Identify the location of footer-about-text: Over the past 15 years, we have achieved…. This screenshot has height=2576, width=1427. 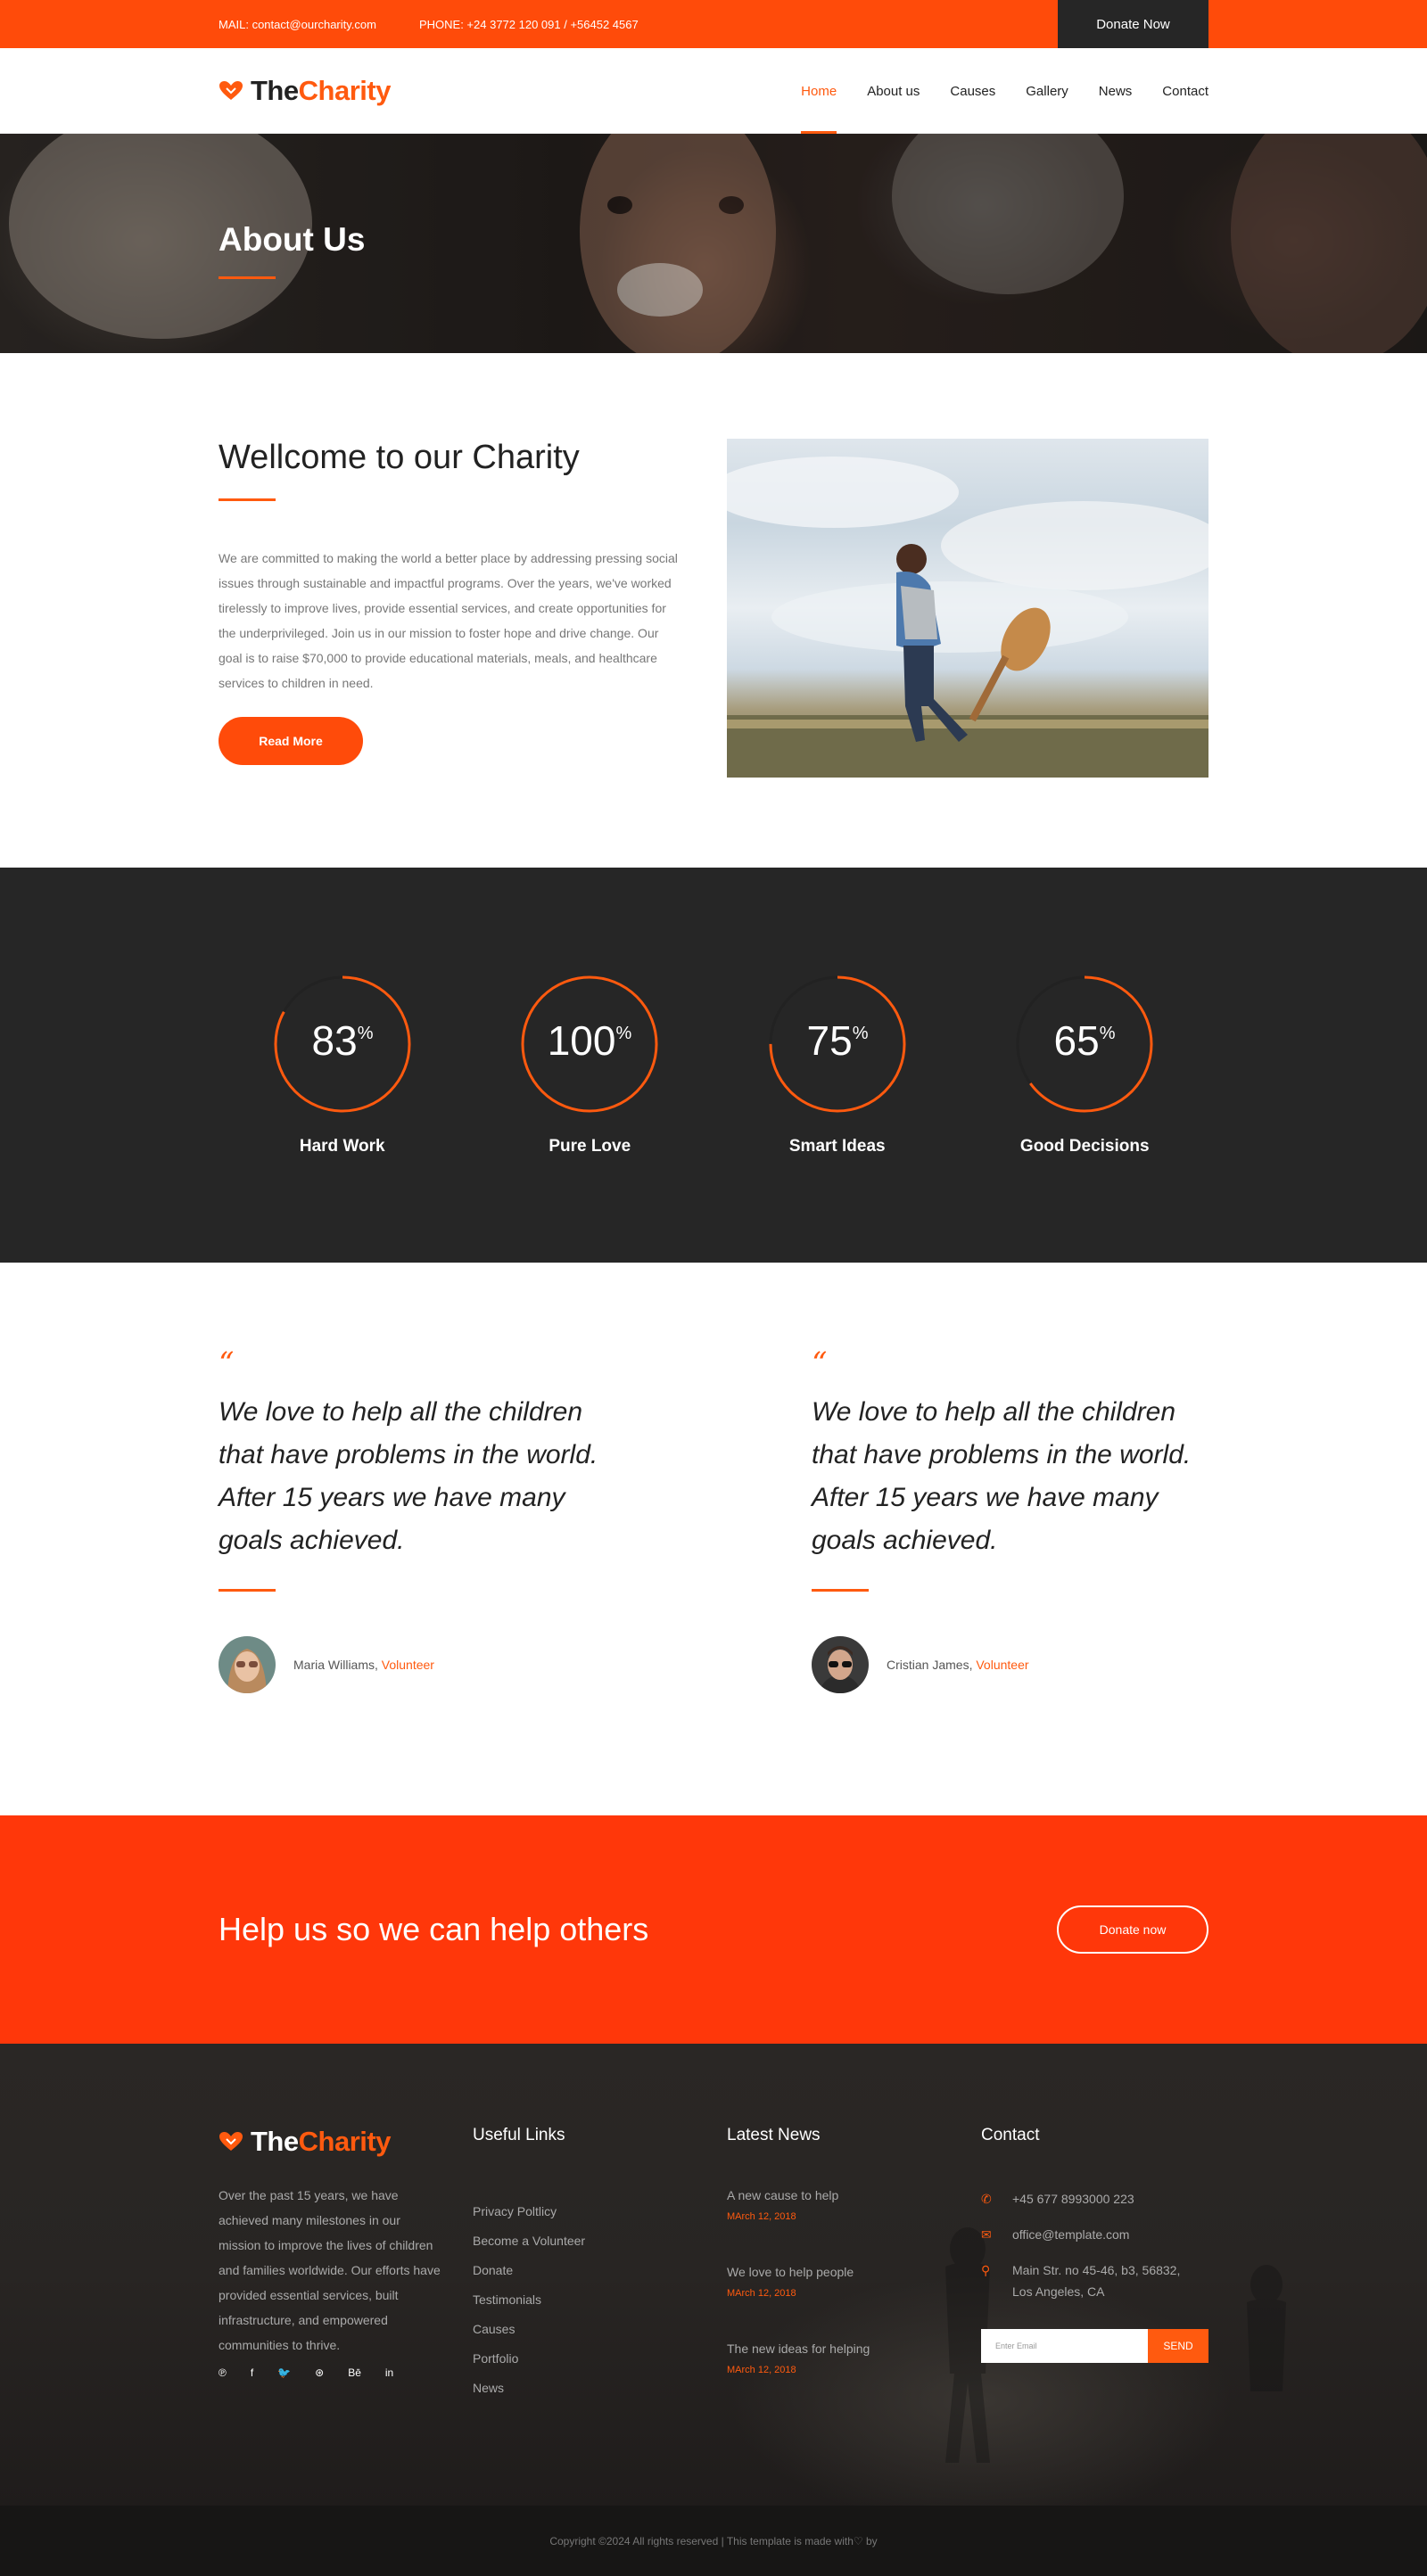
(330, 2270).